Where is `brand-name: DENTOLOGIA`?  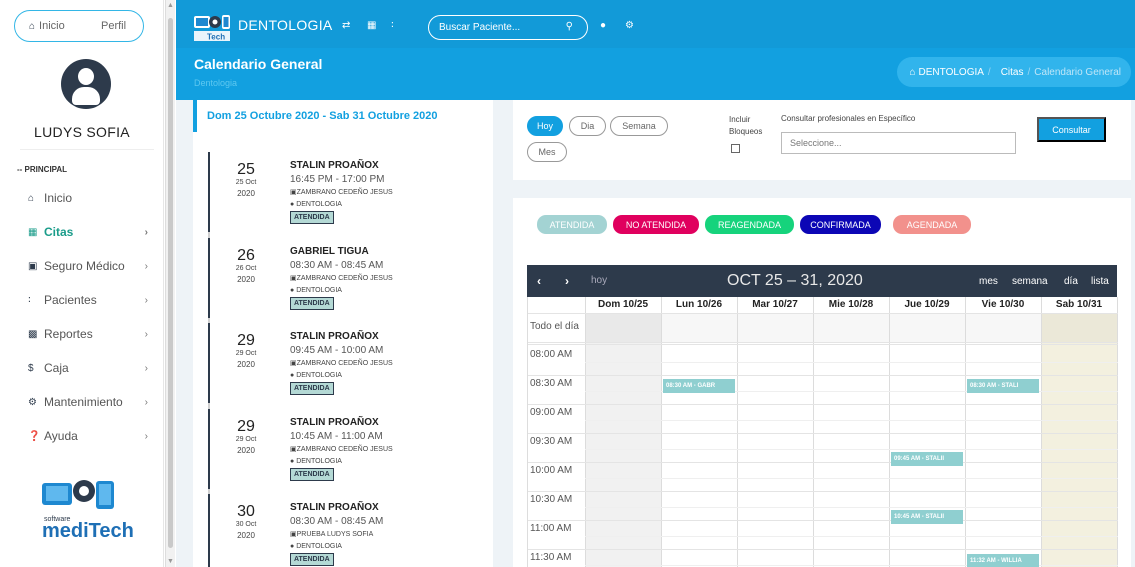 brand-name: DENTOLOGIA is located at coordinates (285, 25).